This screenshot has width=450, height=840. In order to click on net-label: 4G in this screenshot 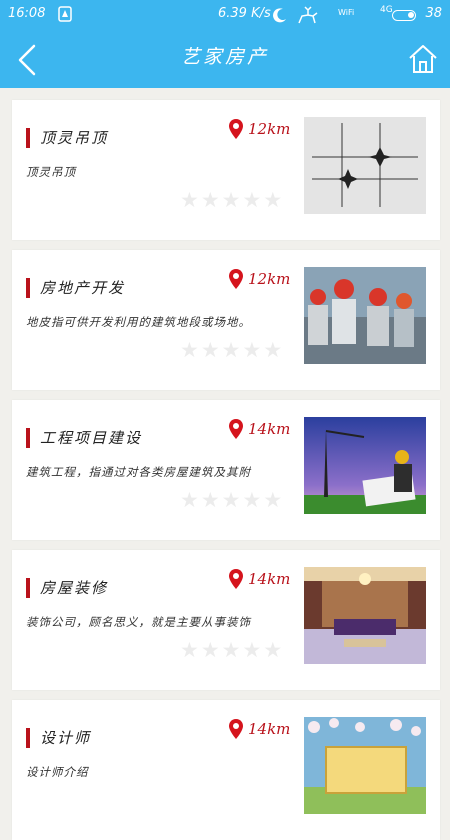, I will do `click(386, 10)`.